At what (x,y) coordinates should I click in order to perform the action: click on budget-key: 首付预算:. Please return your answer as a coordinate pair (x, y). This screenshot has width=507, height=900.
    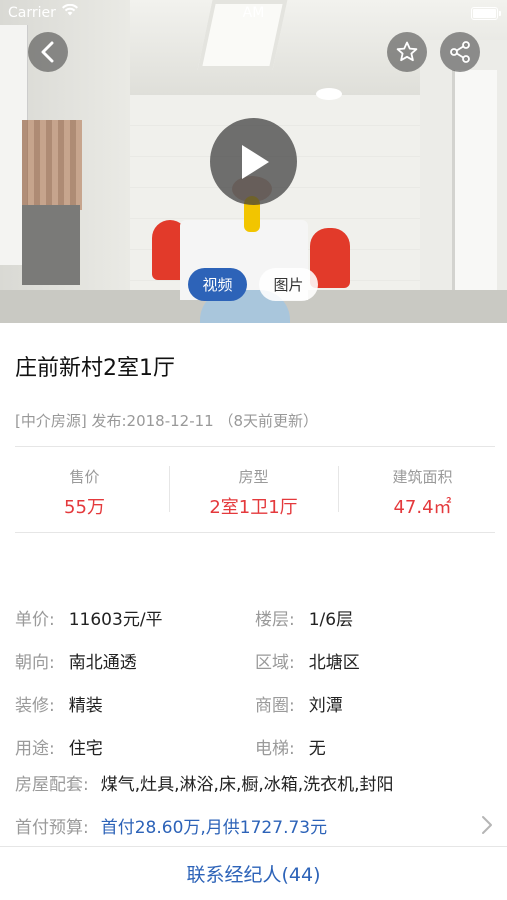
    Looking at the image, I should click on (52, 828).